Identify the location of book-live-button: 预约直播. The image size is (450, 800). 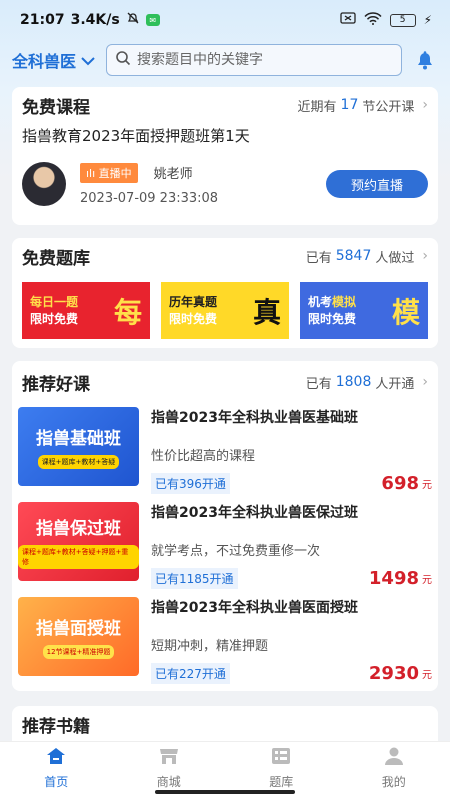
(377, 184).